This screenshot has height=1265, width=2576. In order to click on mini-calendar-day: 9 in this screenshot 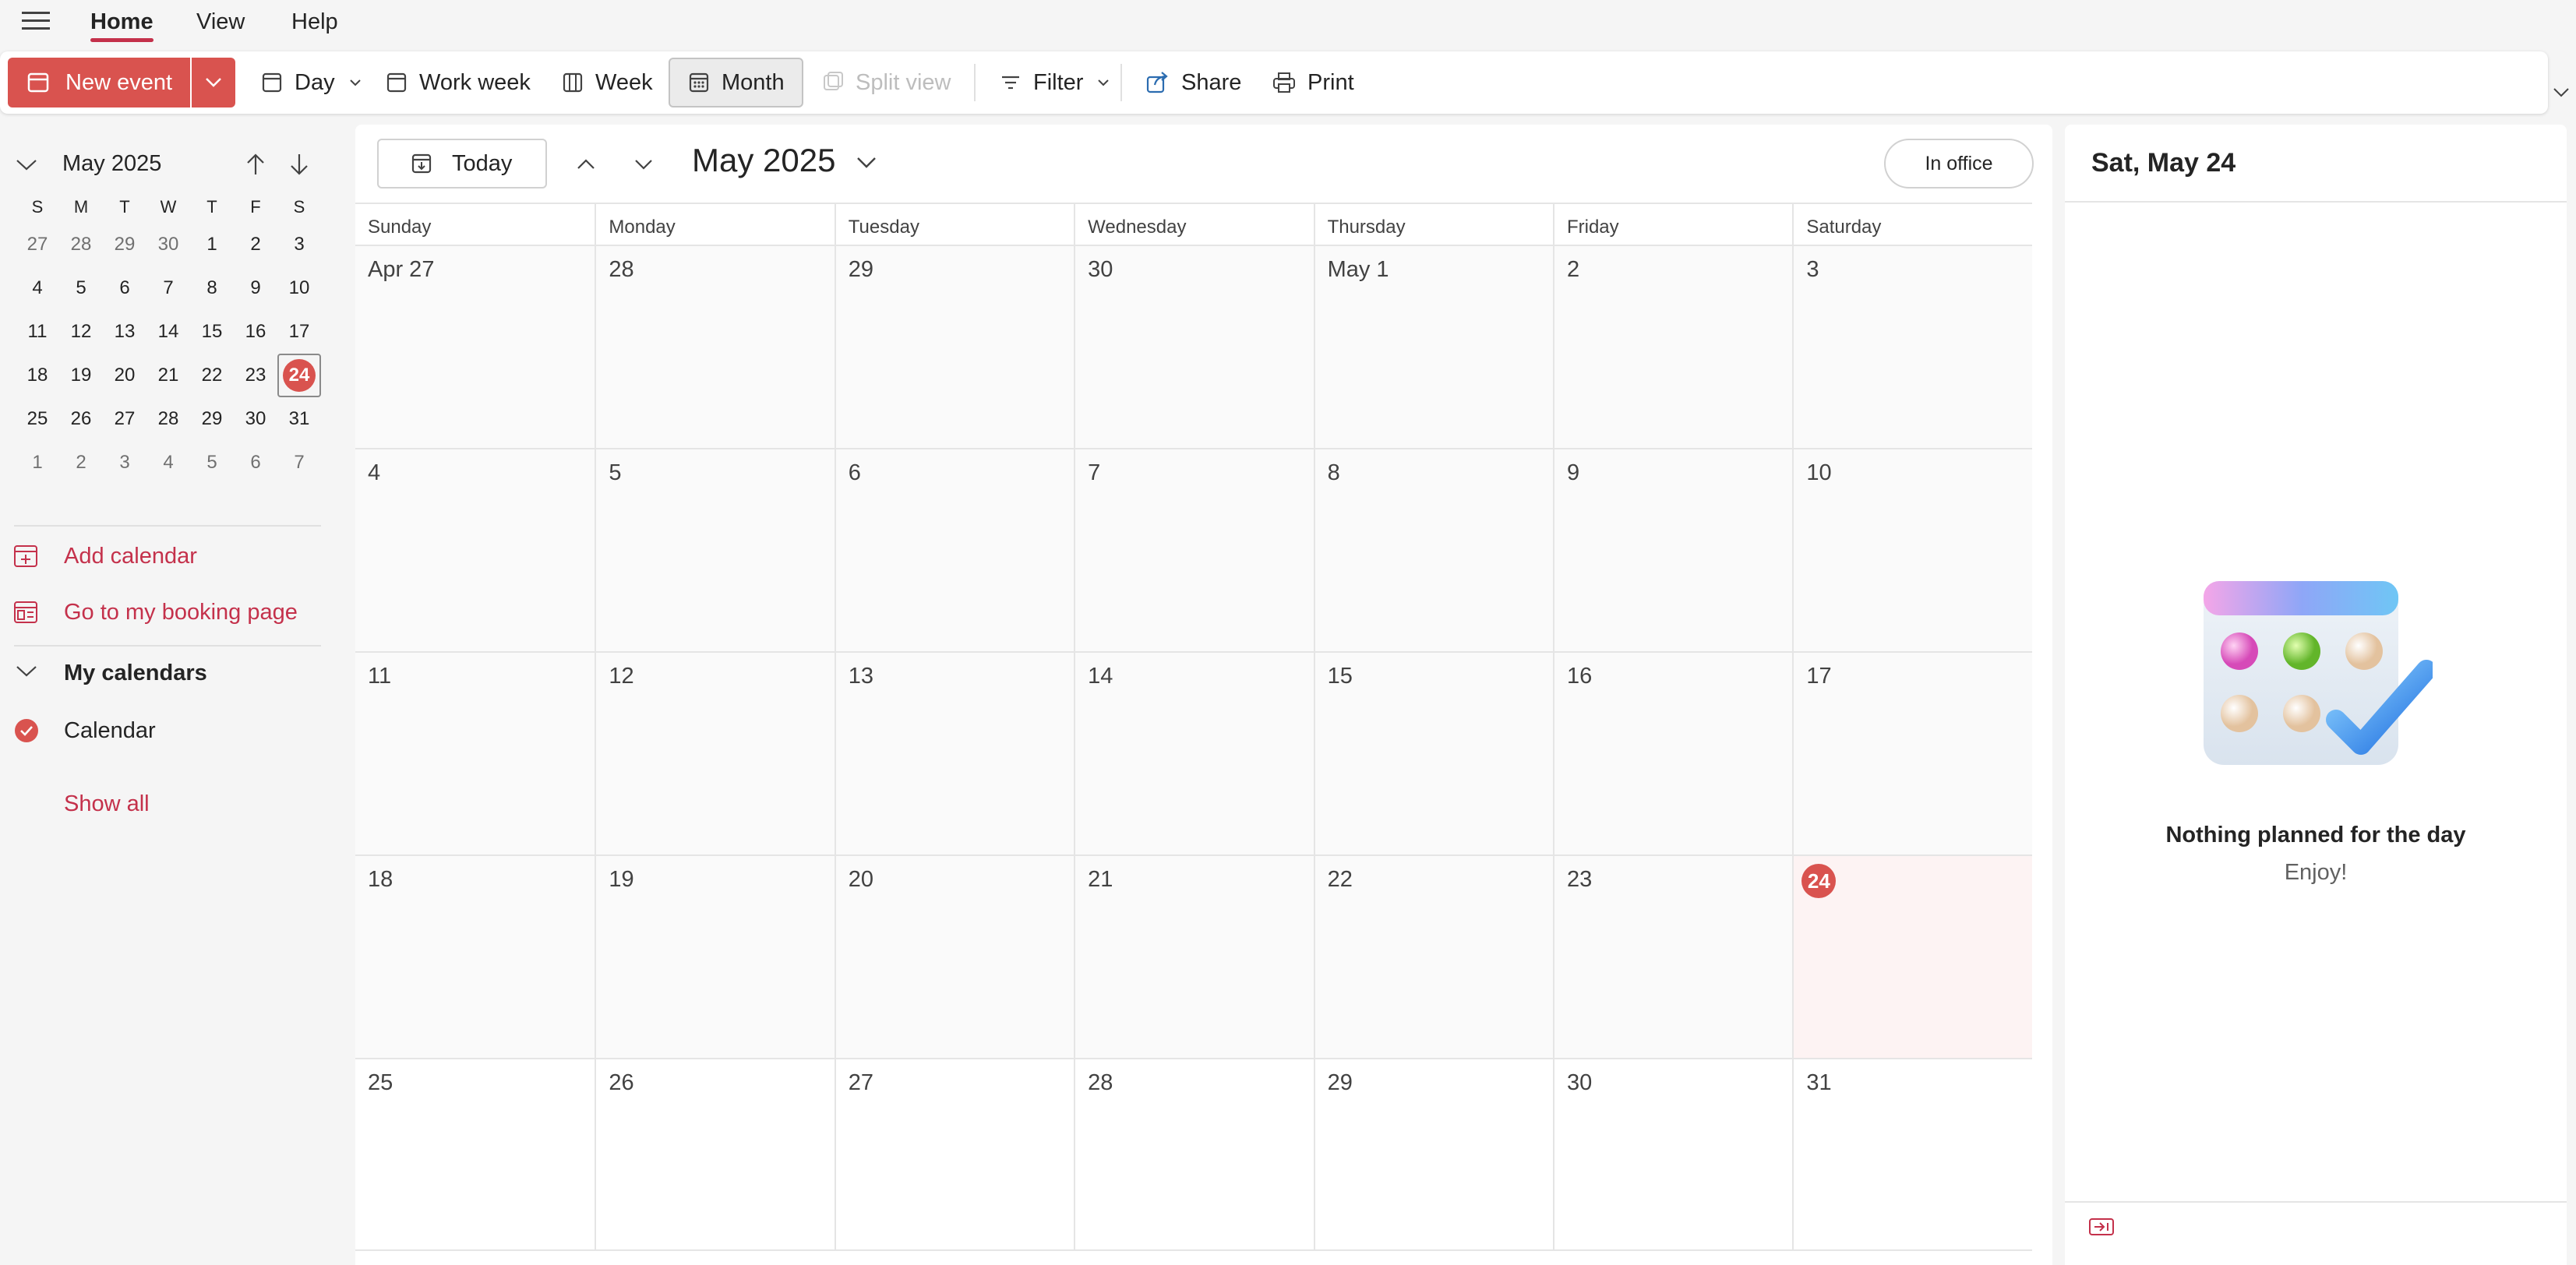, I will do `click(255, 288)`.